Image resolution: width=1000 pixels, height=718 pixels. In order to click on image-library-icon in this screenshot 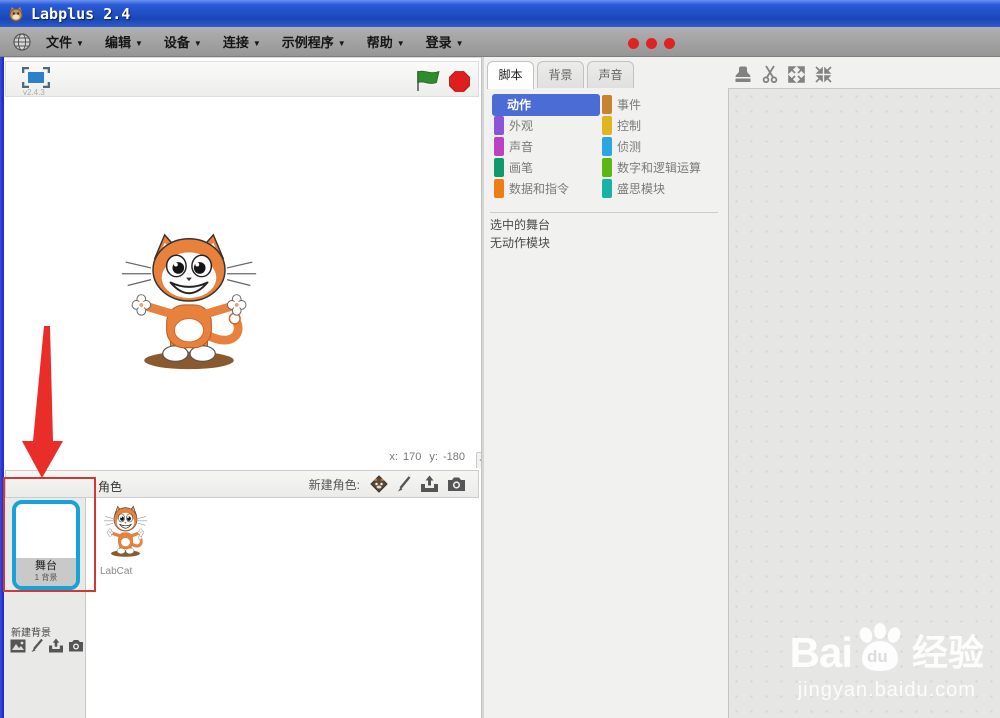, I will do `click(18, 646)`.